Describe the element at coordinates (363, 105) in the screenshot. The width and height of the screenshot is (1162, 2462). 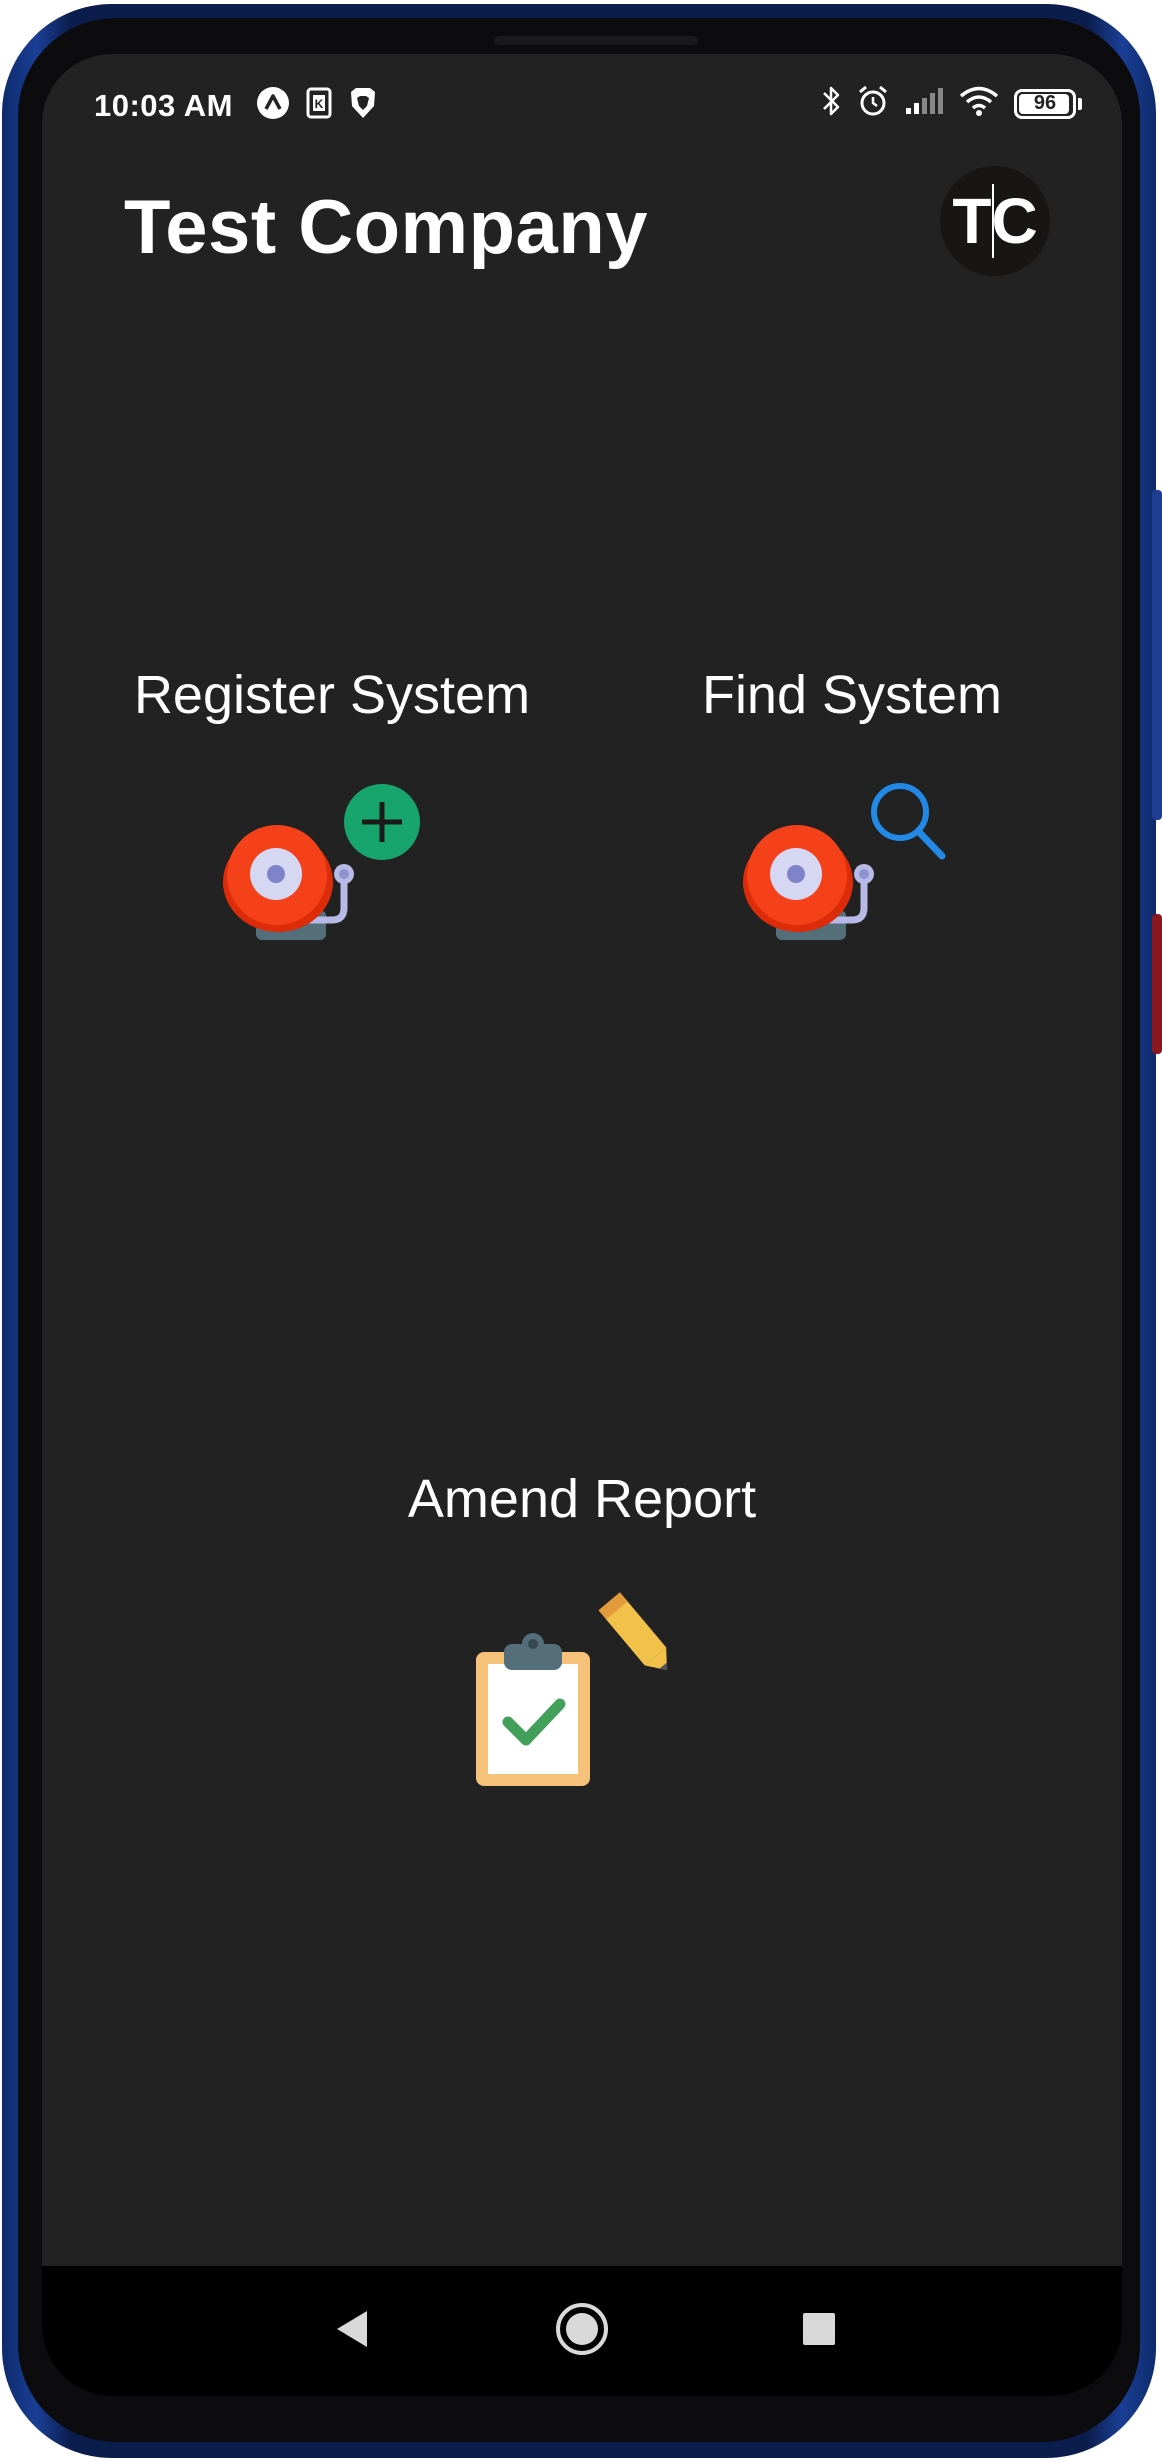
I see `lion-shield-icon` at that location.